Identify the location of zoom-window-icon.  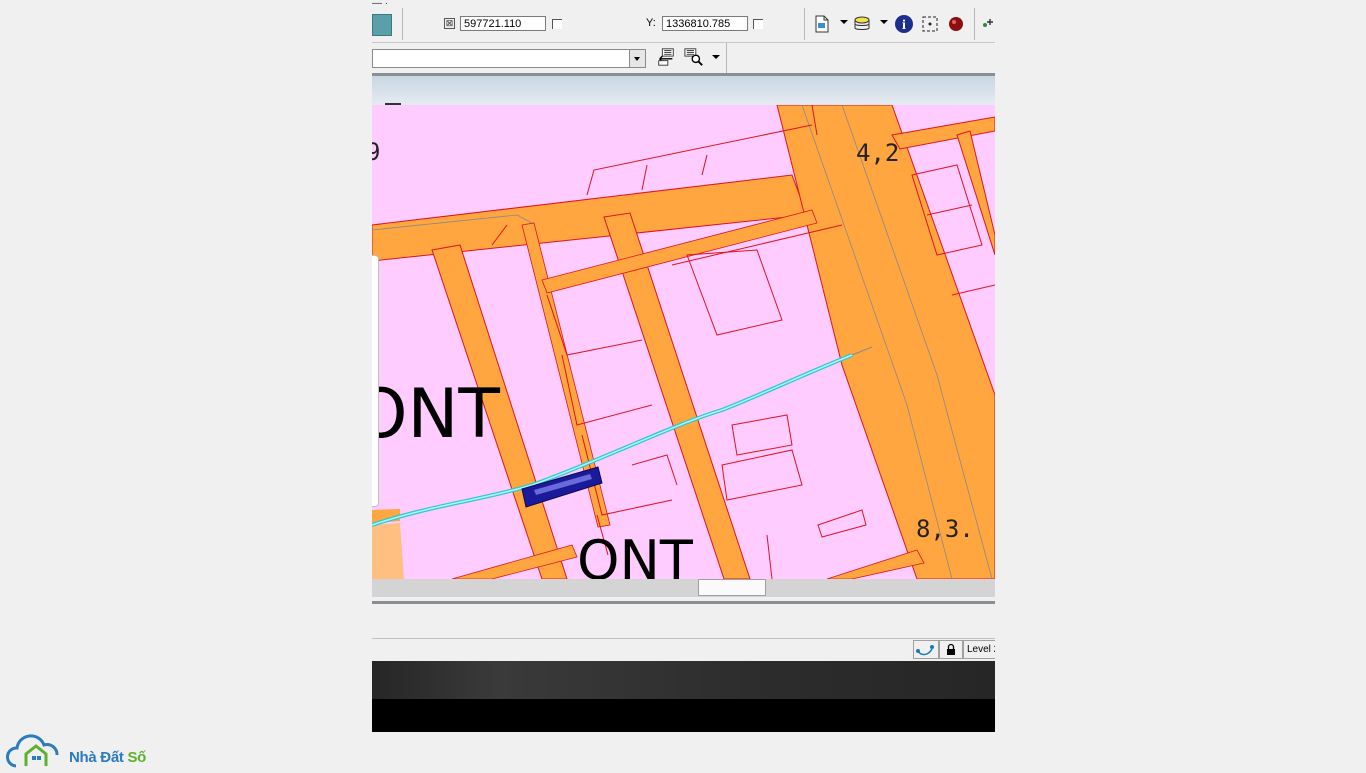
(694, 57).